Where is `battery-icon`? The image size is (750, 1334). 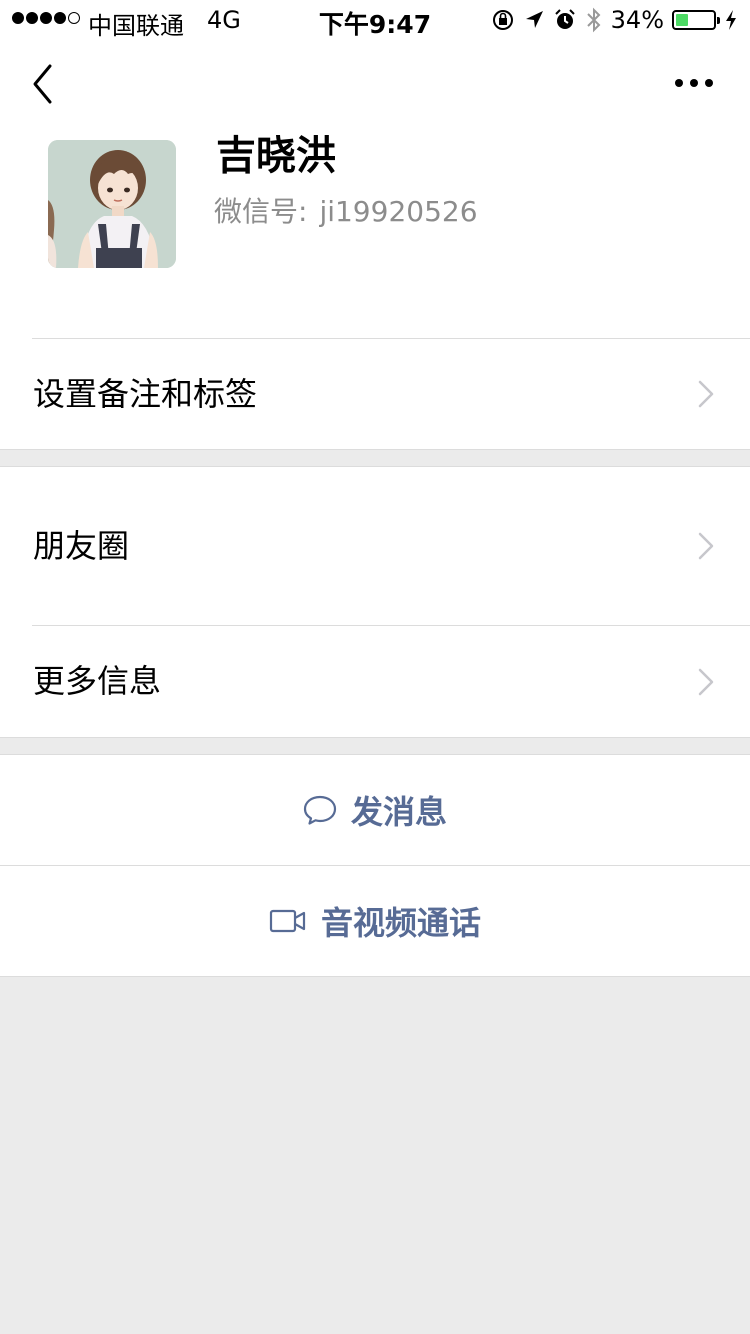 battery-icon is located at coordinates (696, 20).